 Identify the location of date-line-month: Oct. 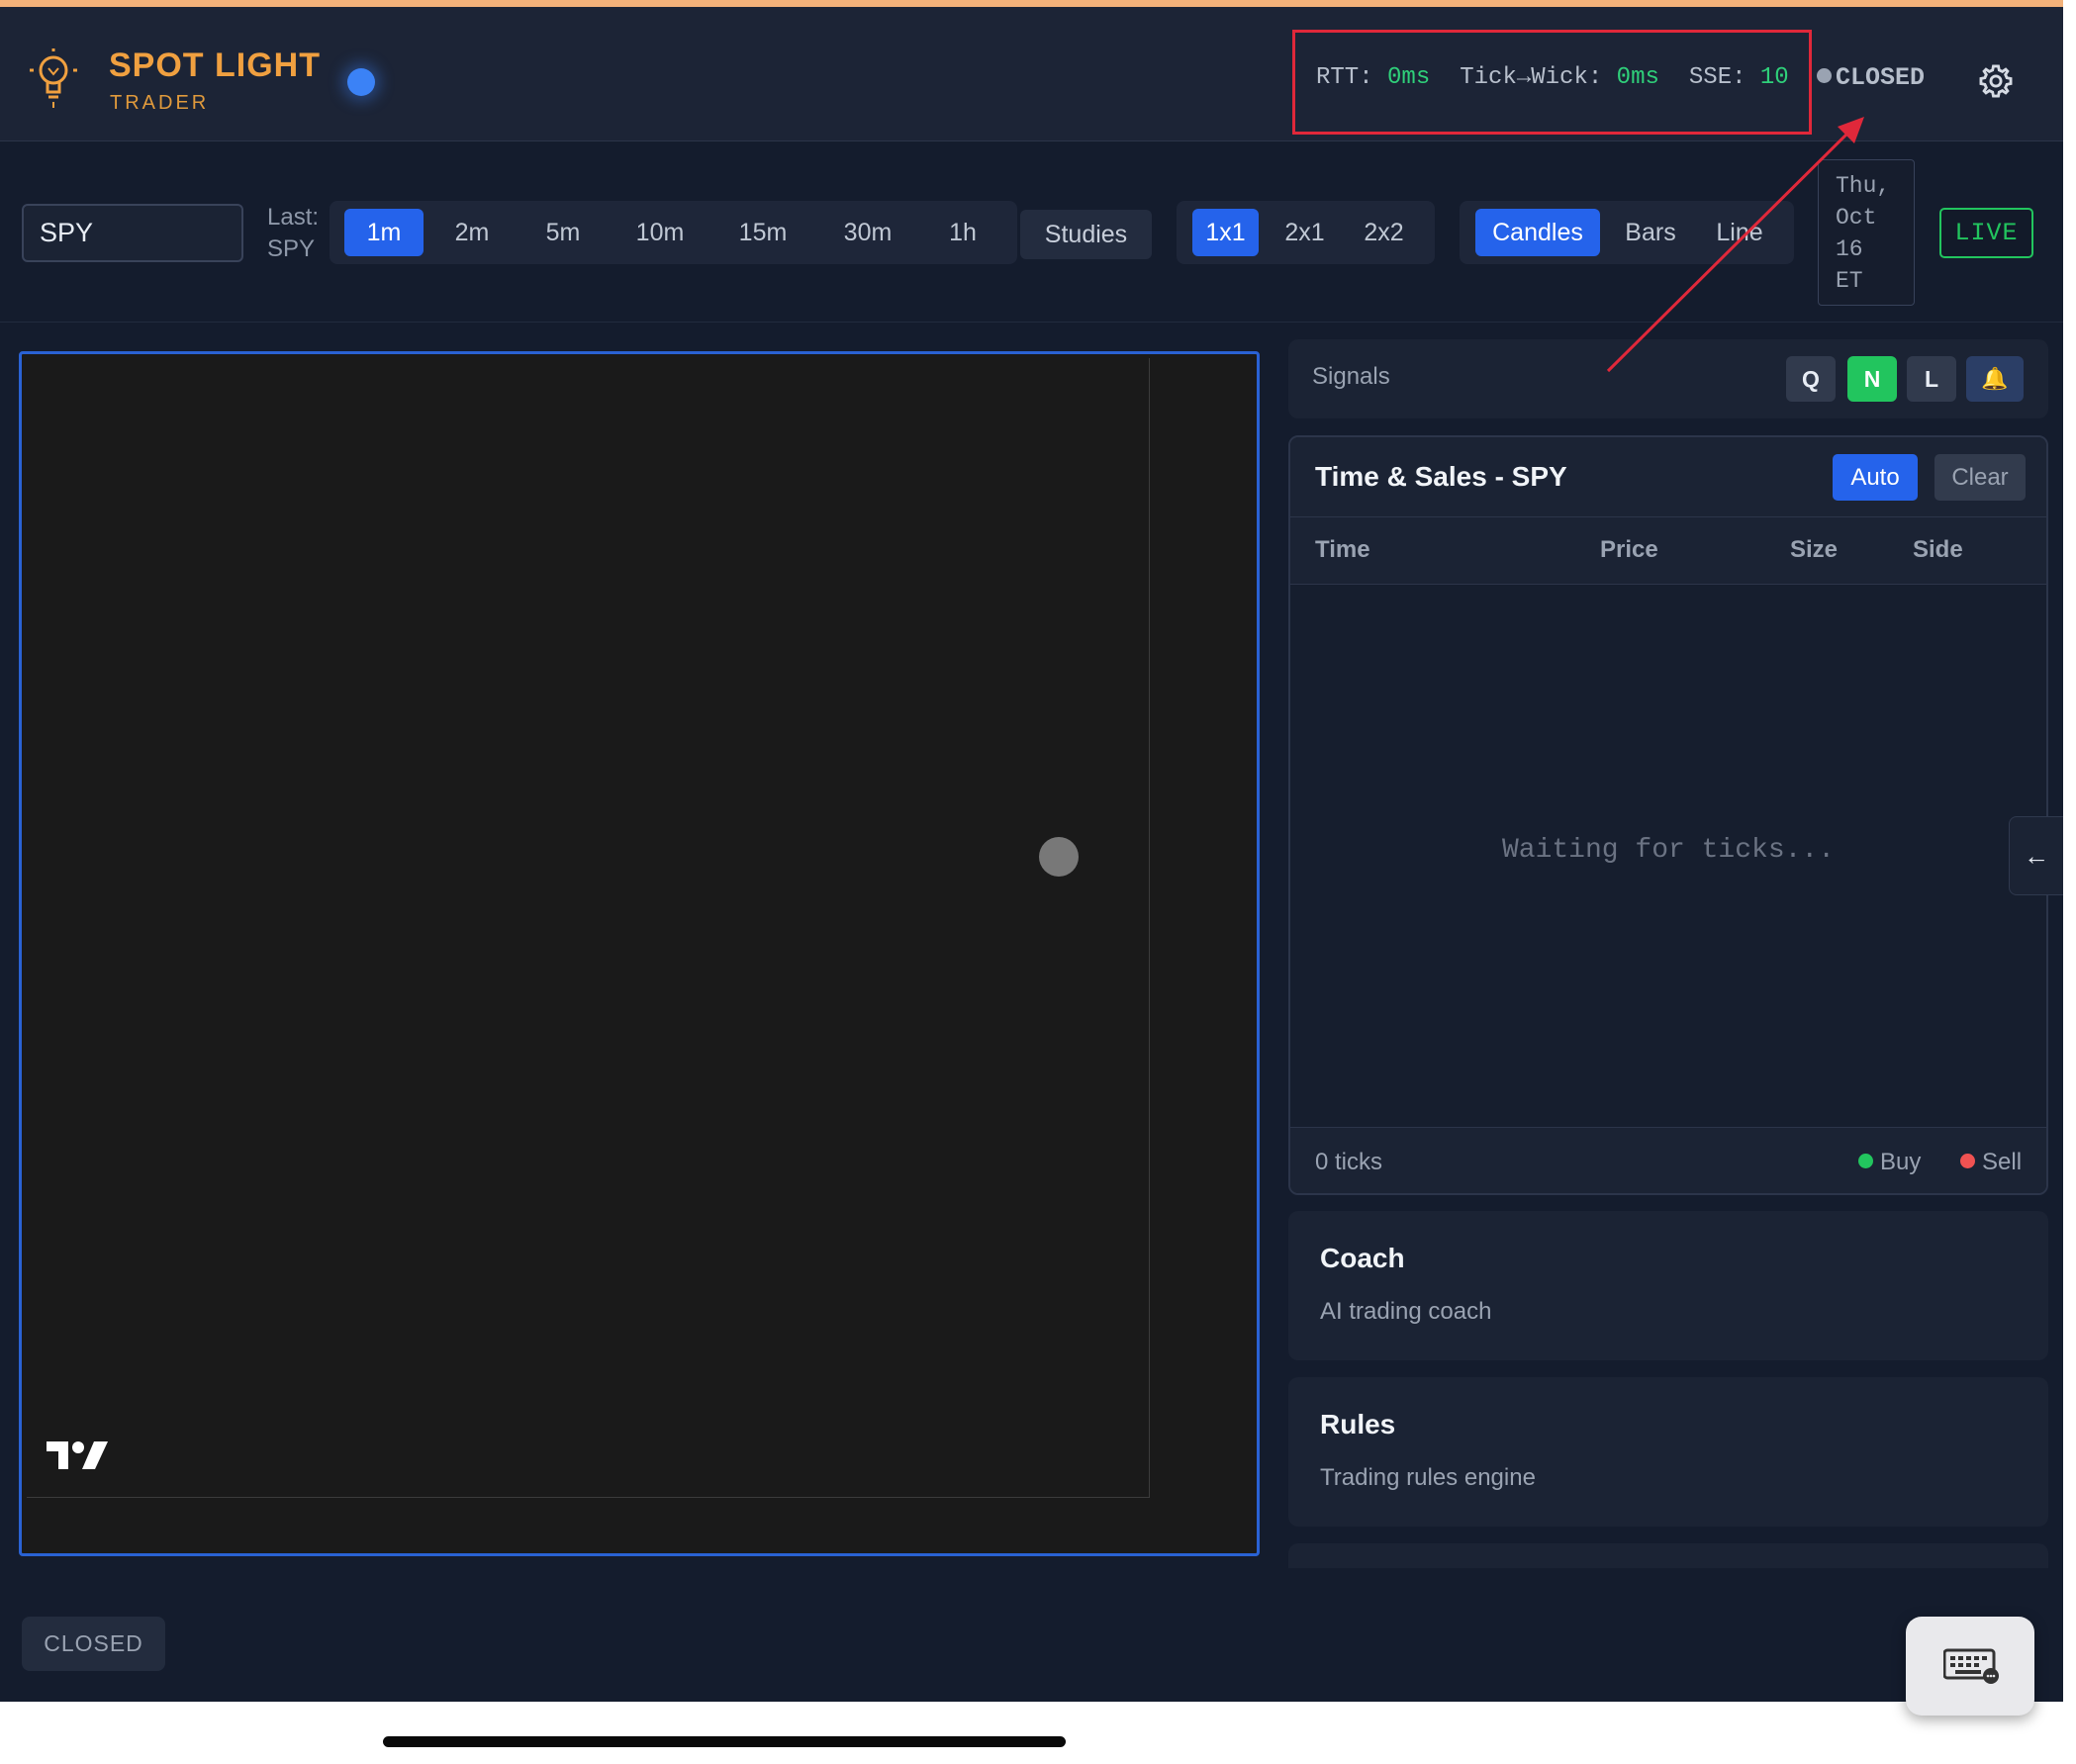
(1856, 218).